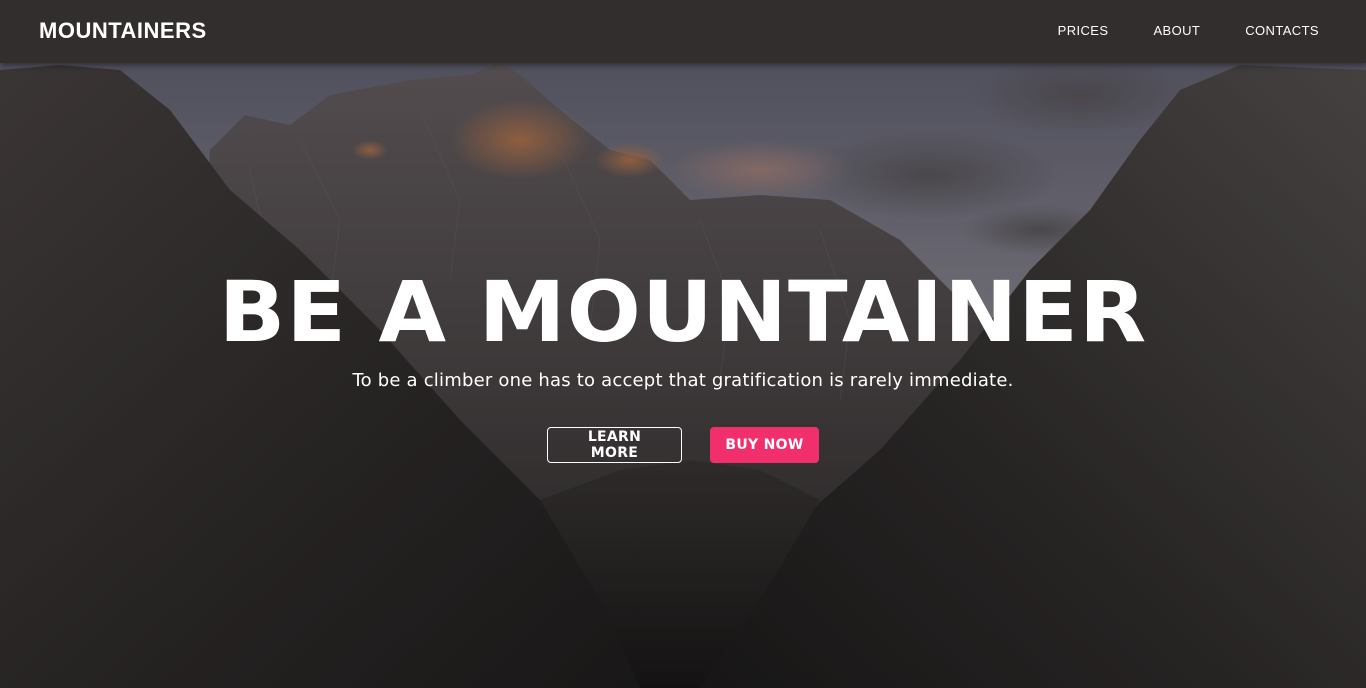 The height and width of the screenshot is (688, 1366). I want to click on learn-more-button: LEARN MORE, so click(614, 445).